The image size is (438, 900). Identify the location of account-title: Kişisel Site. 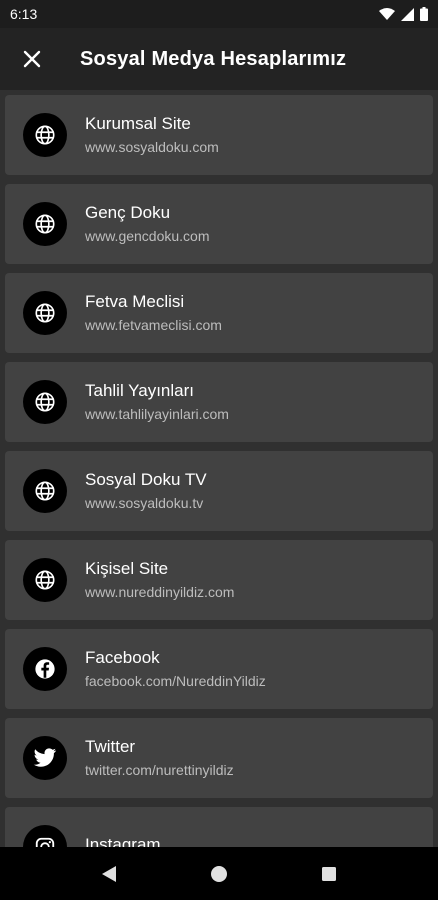
(127, 568).